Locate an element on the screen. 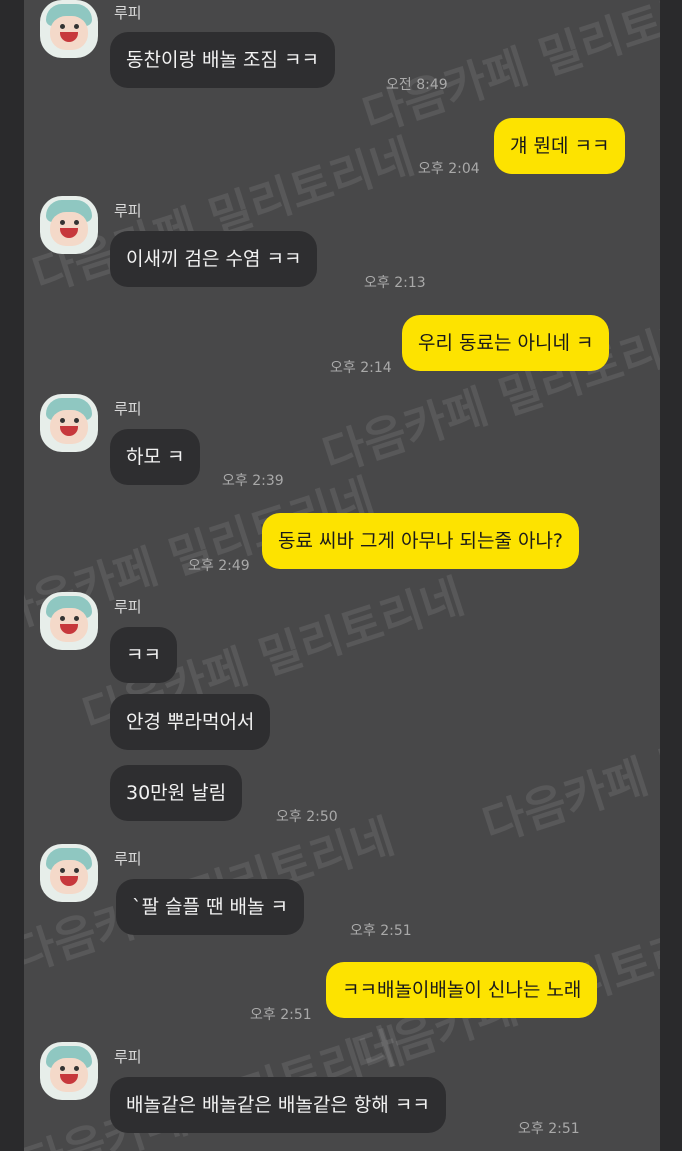 The image size is (682, 1151). message-bubble-sent: 걔 뭔데 ㅋㅋ is located at coordinates (560, 146).